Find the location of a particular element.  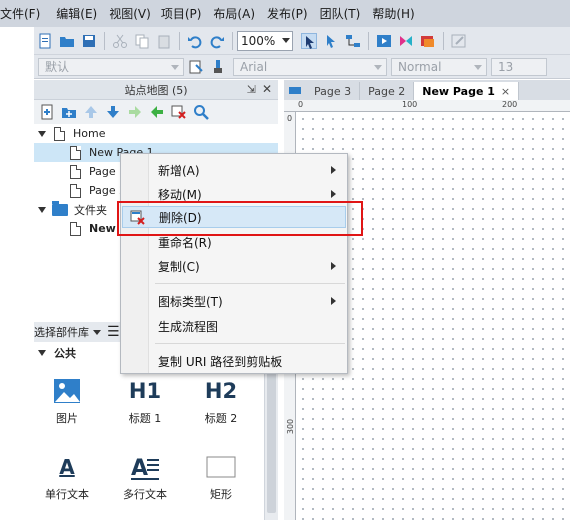

menu-item-copy: 复制(C) is located at coordinates (234, 266).